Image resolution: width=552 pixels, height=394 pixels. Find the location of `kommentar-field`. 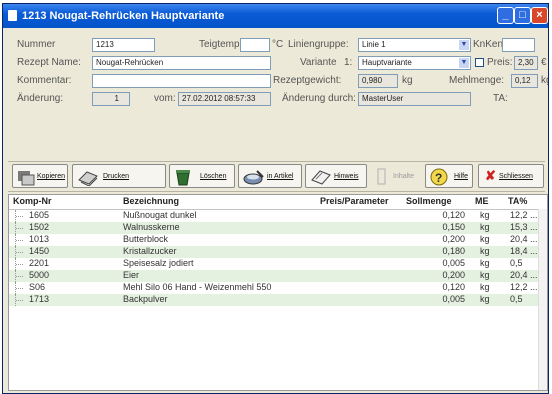

kommentar-field is located at coordinates (181, 81).